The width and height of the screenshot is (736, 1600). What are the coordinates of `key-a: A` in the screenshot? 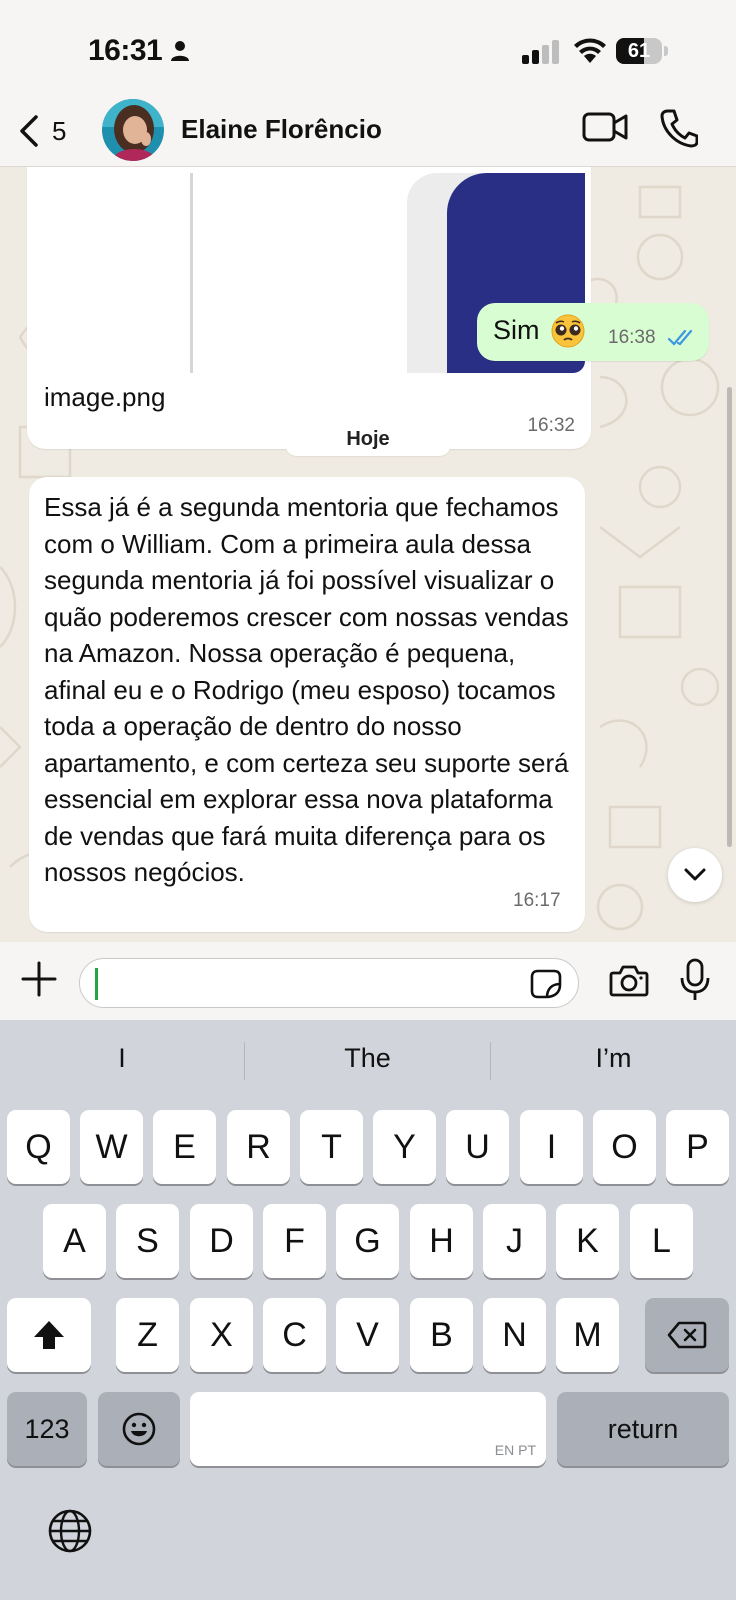 It's located at (74, 1241).